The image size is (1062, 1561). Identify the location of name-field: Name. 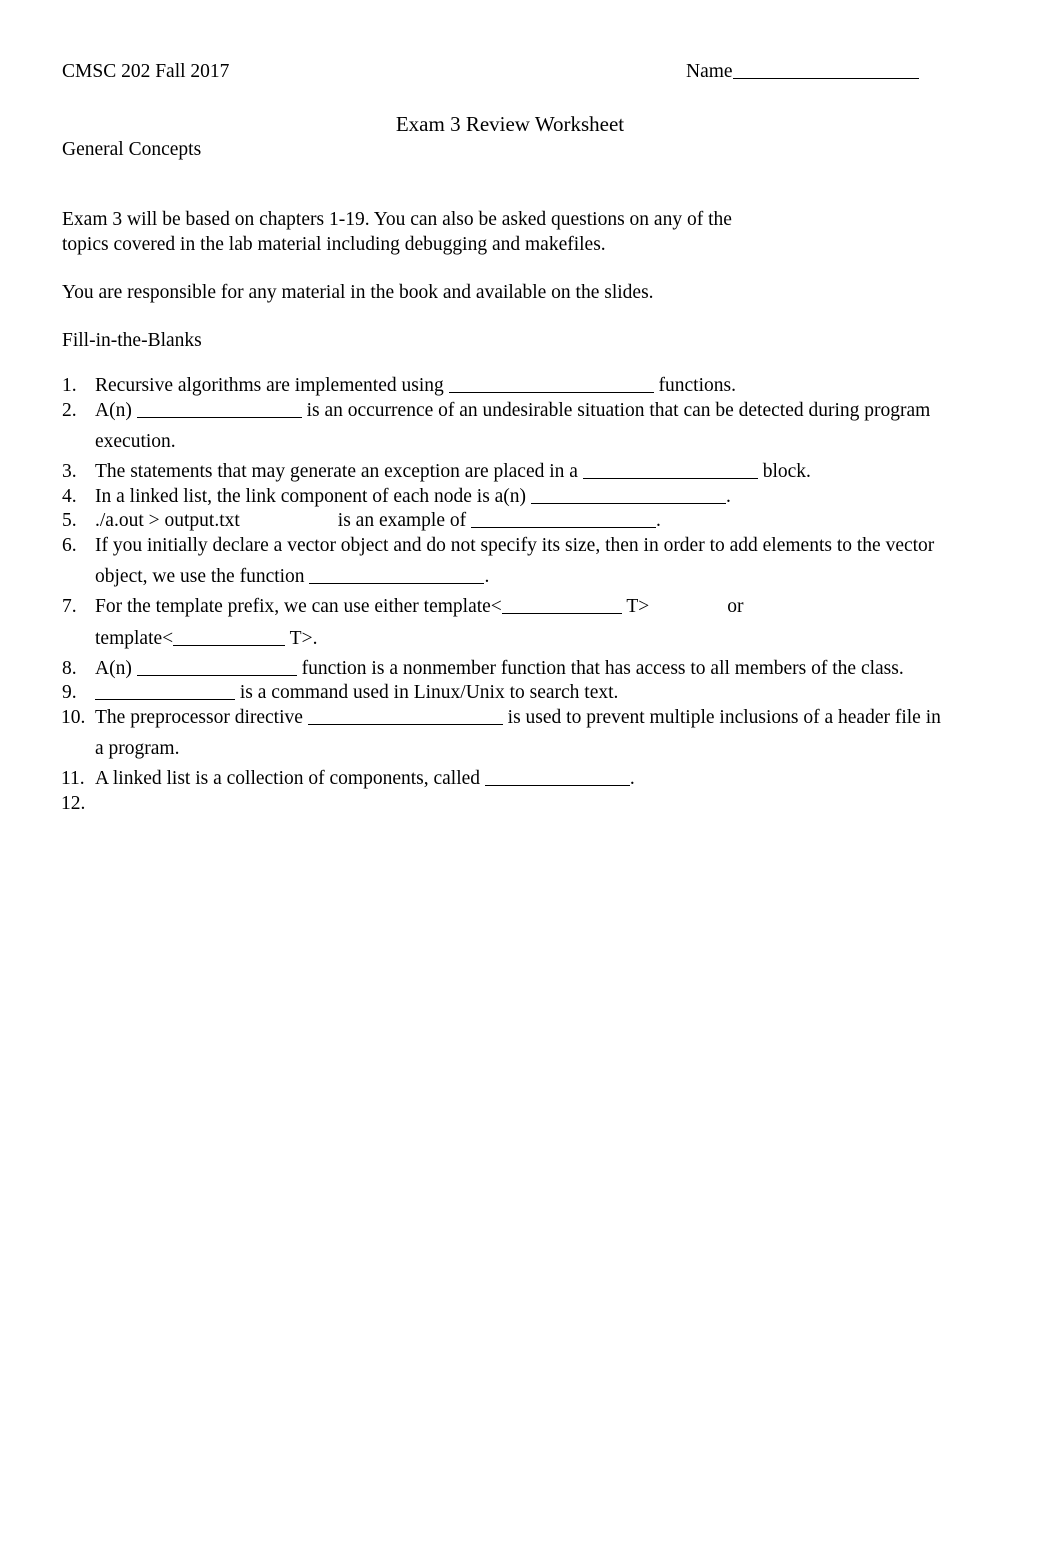
(802, 72).